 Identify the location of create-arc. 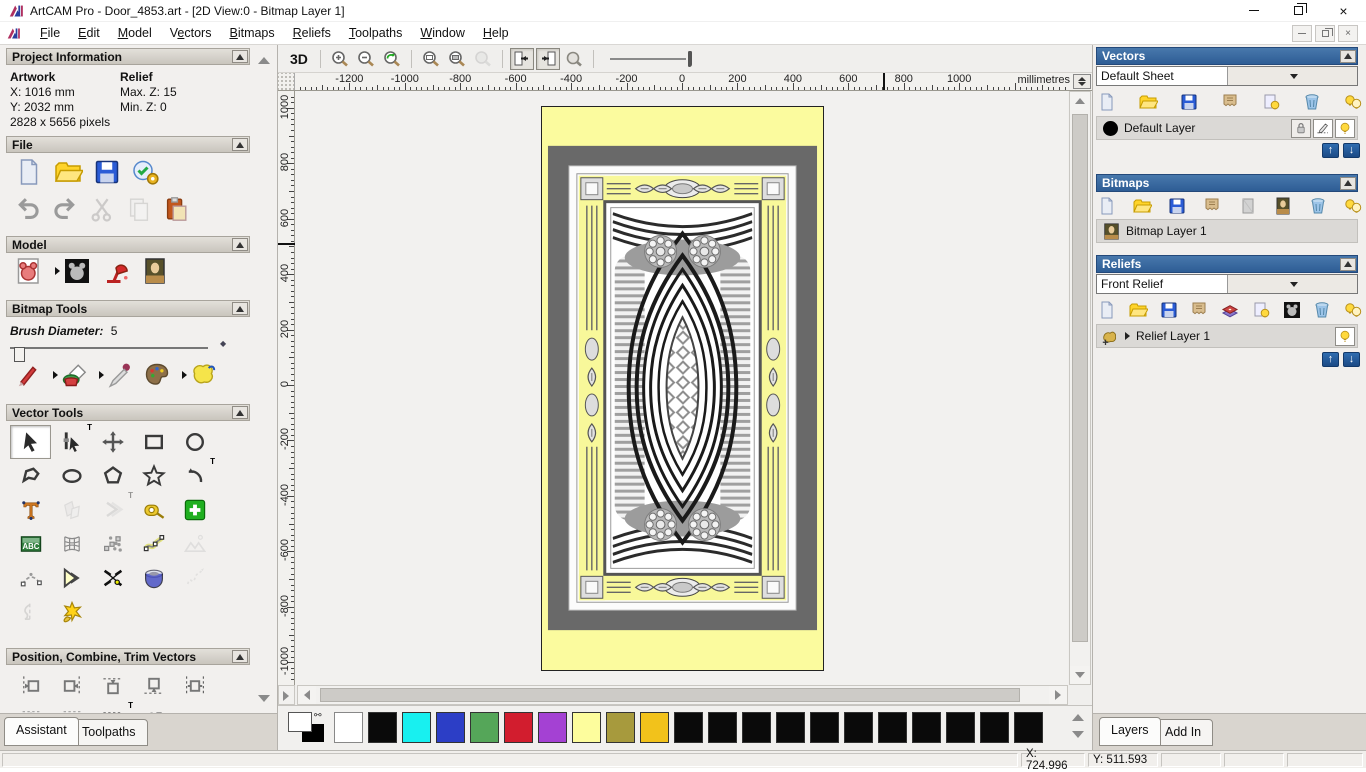
(194, 476).